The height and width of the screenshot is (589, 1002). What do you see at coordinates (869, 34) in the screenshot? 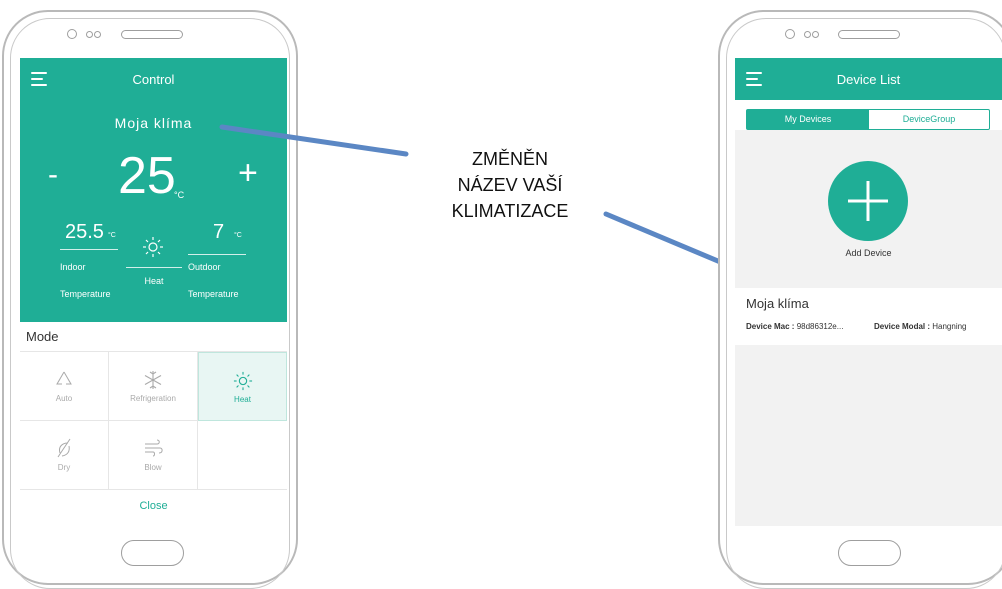
I see `speaker-grille` at bounding box center [869, 34].